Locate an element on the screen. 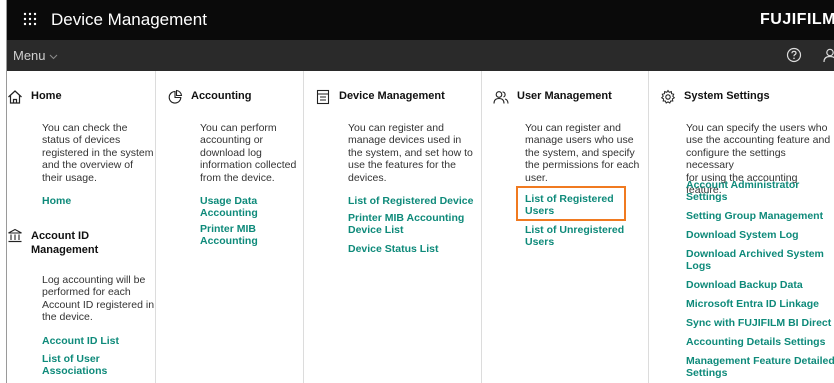 This screenshot has height=383, width=834. section-title-line1: Account ID is located at coordinates (60, 236).